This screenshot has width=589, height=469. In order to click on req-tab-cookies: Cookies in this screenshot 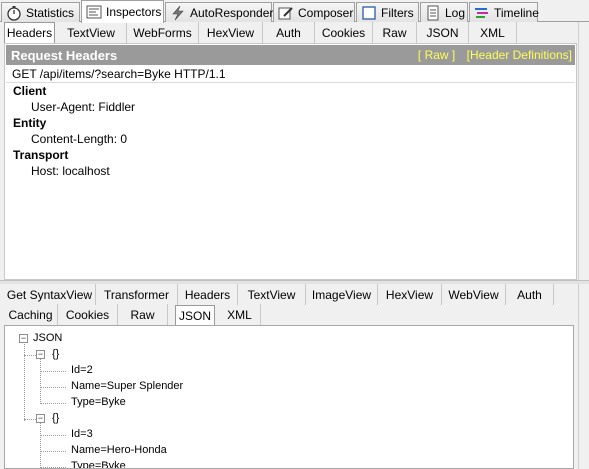, I will do `click(344, 32)`.